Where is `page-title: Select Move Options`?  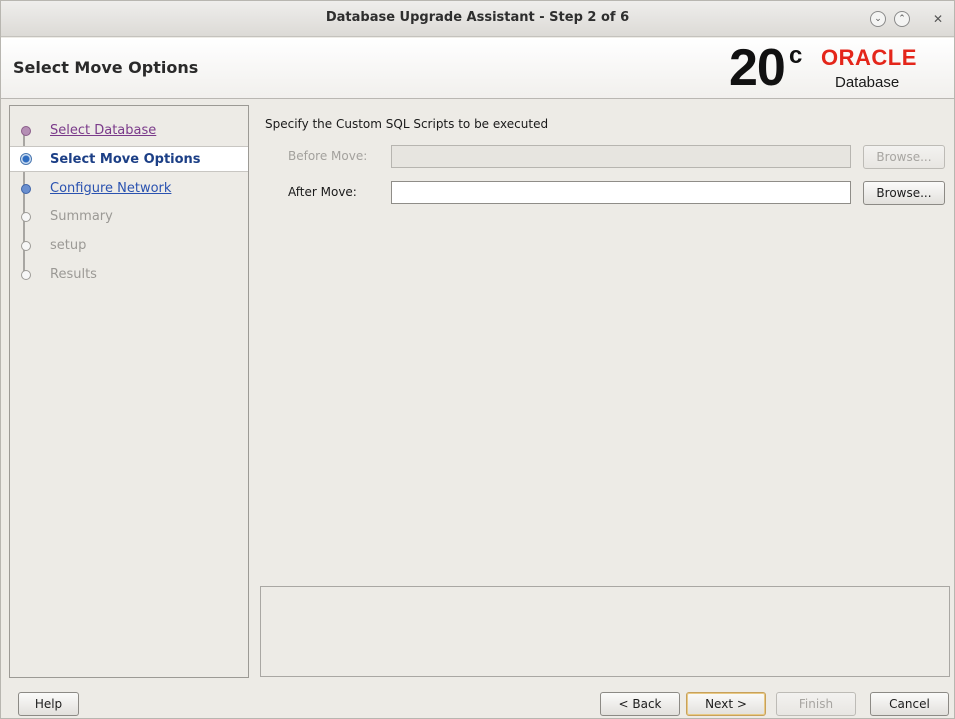
page-title: Select Move Options is located at coordinates (106, 67).